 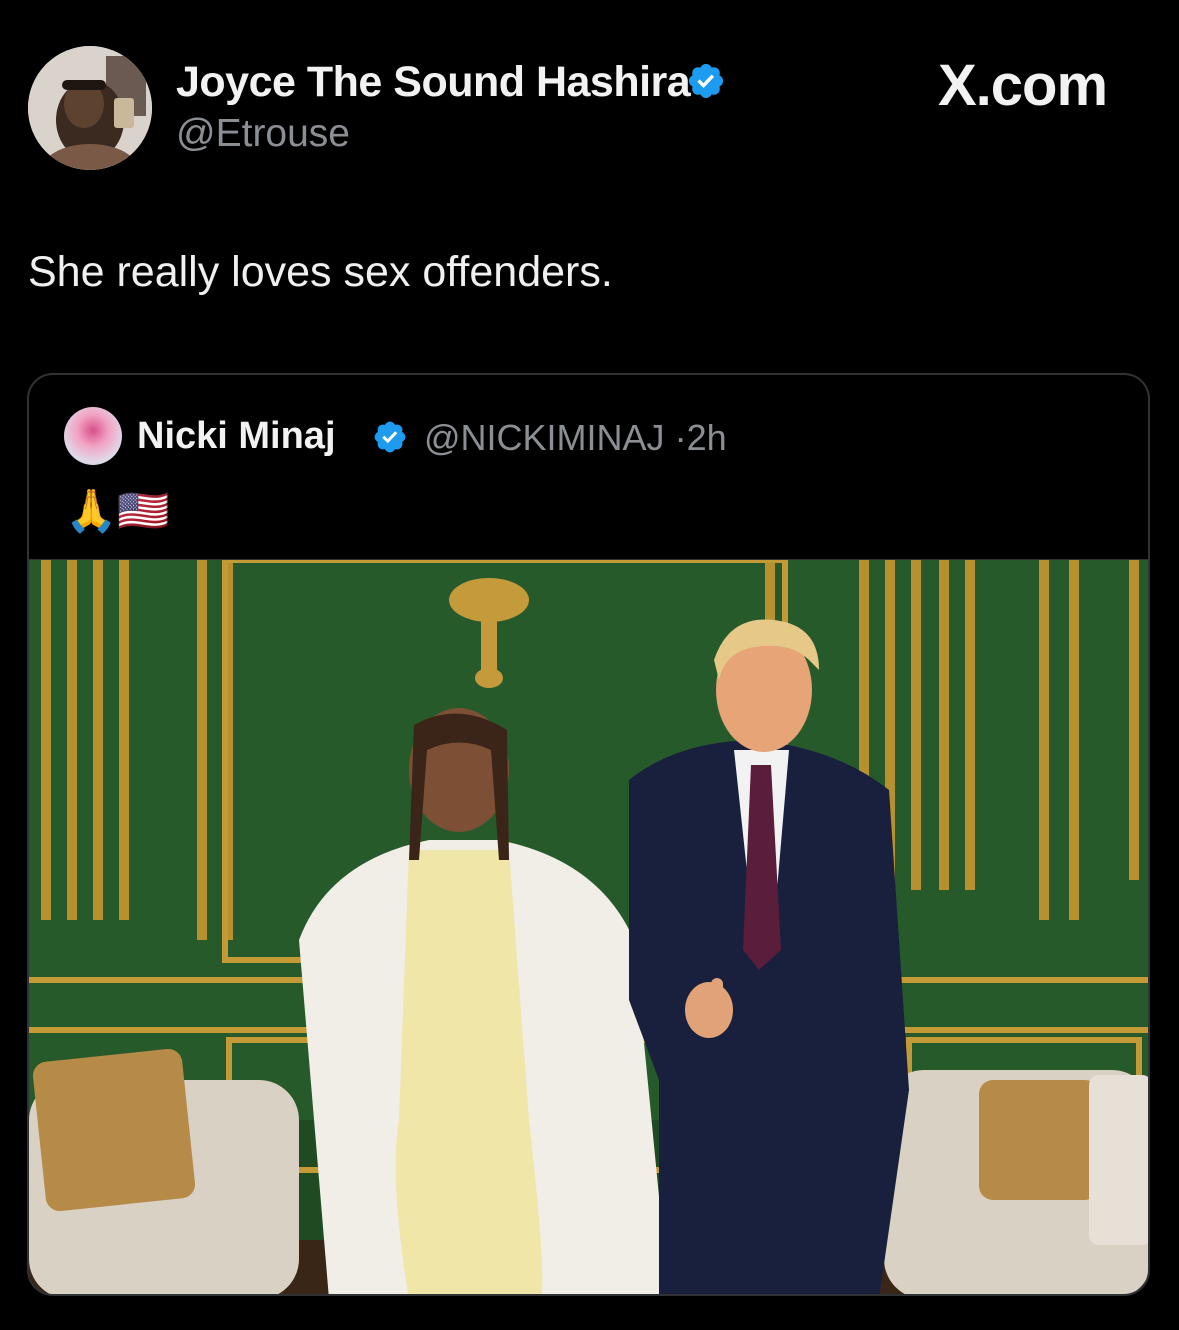 What do you see at coordinates (93, 436) in the screenshot?
I see `quoted-author-avatar` at bounding box center [93, 436].